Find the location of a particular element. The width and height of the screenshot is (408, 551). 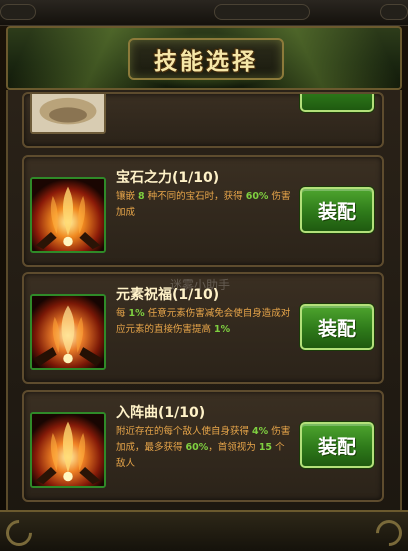

watermark: 迷雾小助手 is located at coordinates (200, 285).